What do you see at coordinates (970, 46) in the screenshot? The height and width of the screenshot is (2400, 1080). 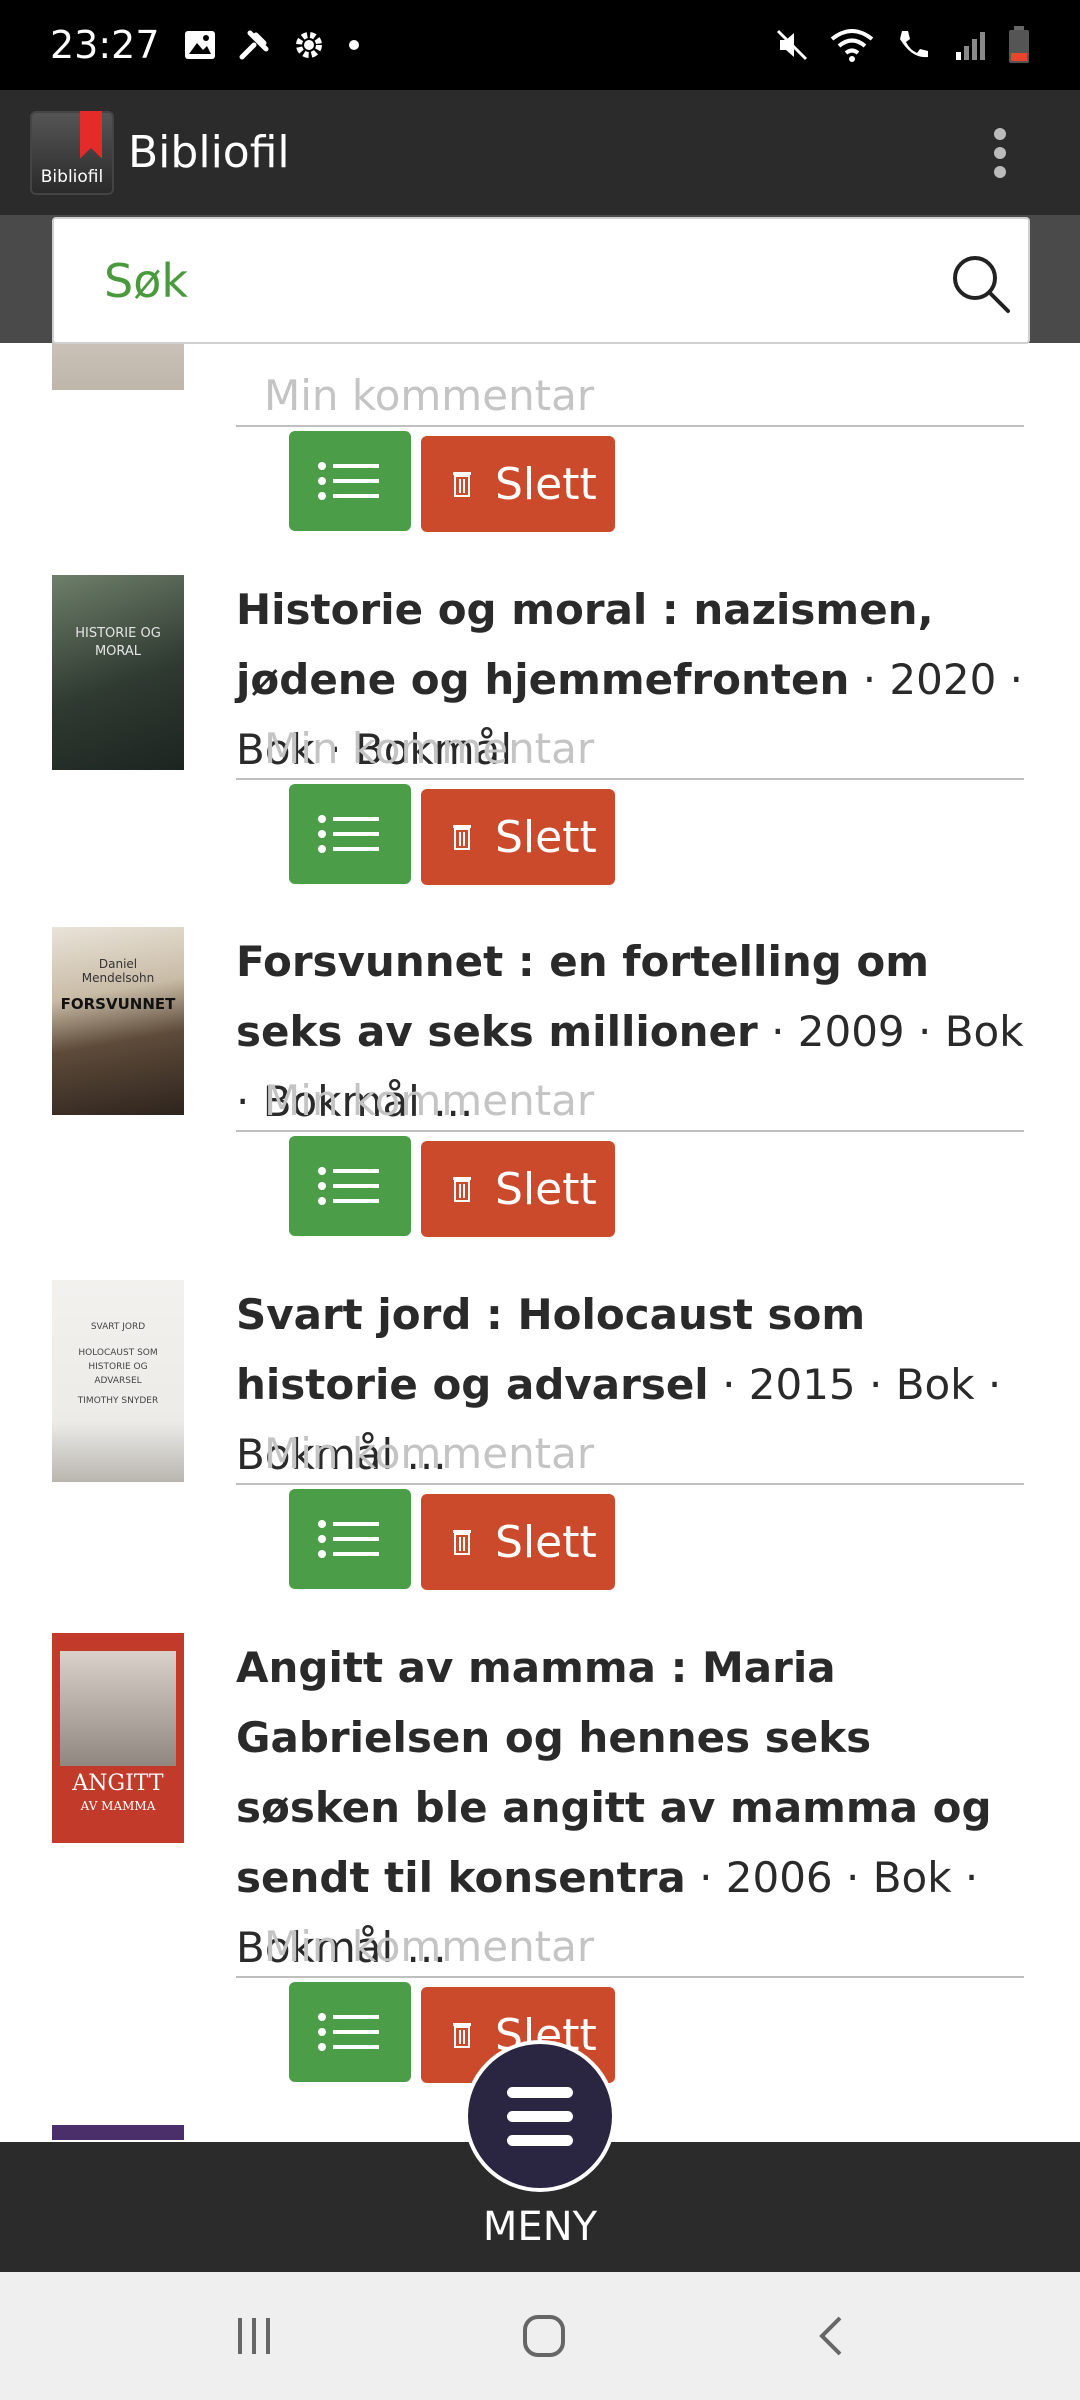 I see `signal-icon` at bounding box center [970, 46].